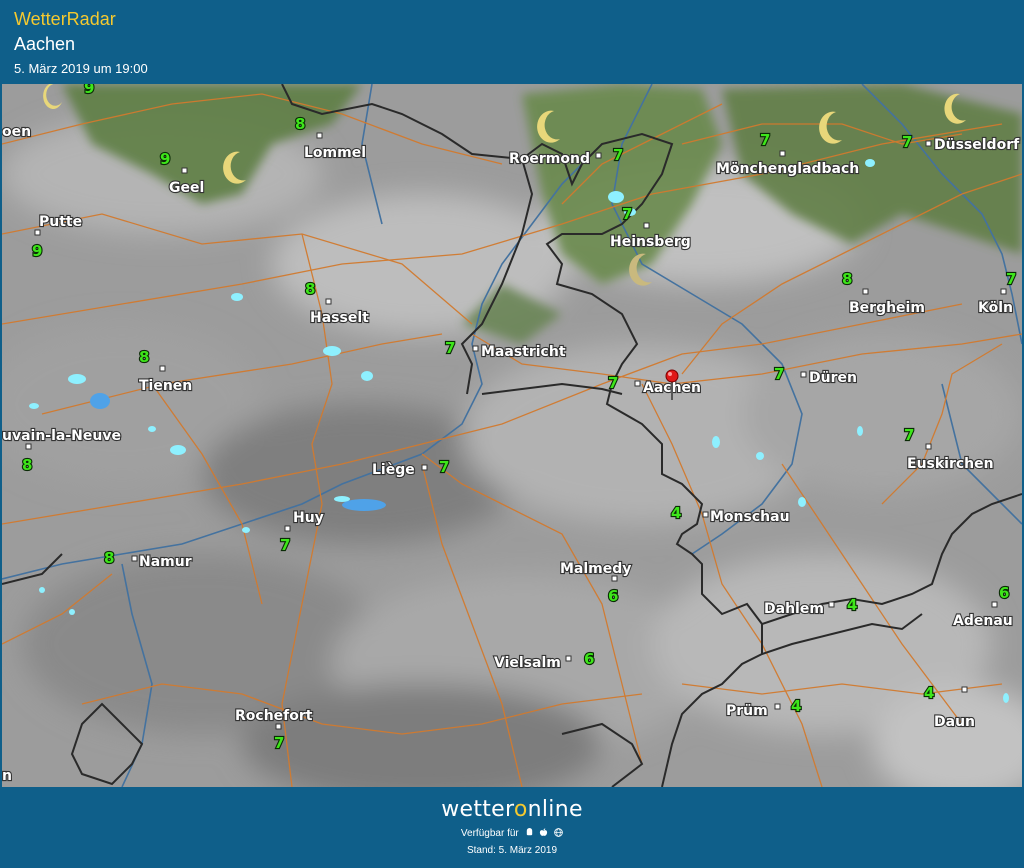 This screenshot has height=868, width=1024. What do you see at coordinates (61, 436) in the screenshot?
I see `edge-label: uvain-la-Neuve` at bounding box center [61, 436].